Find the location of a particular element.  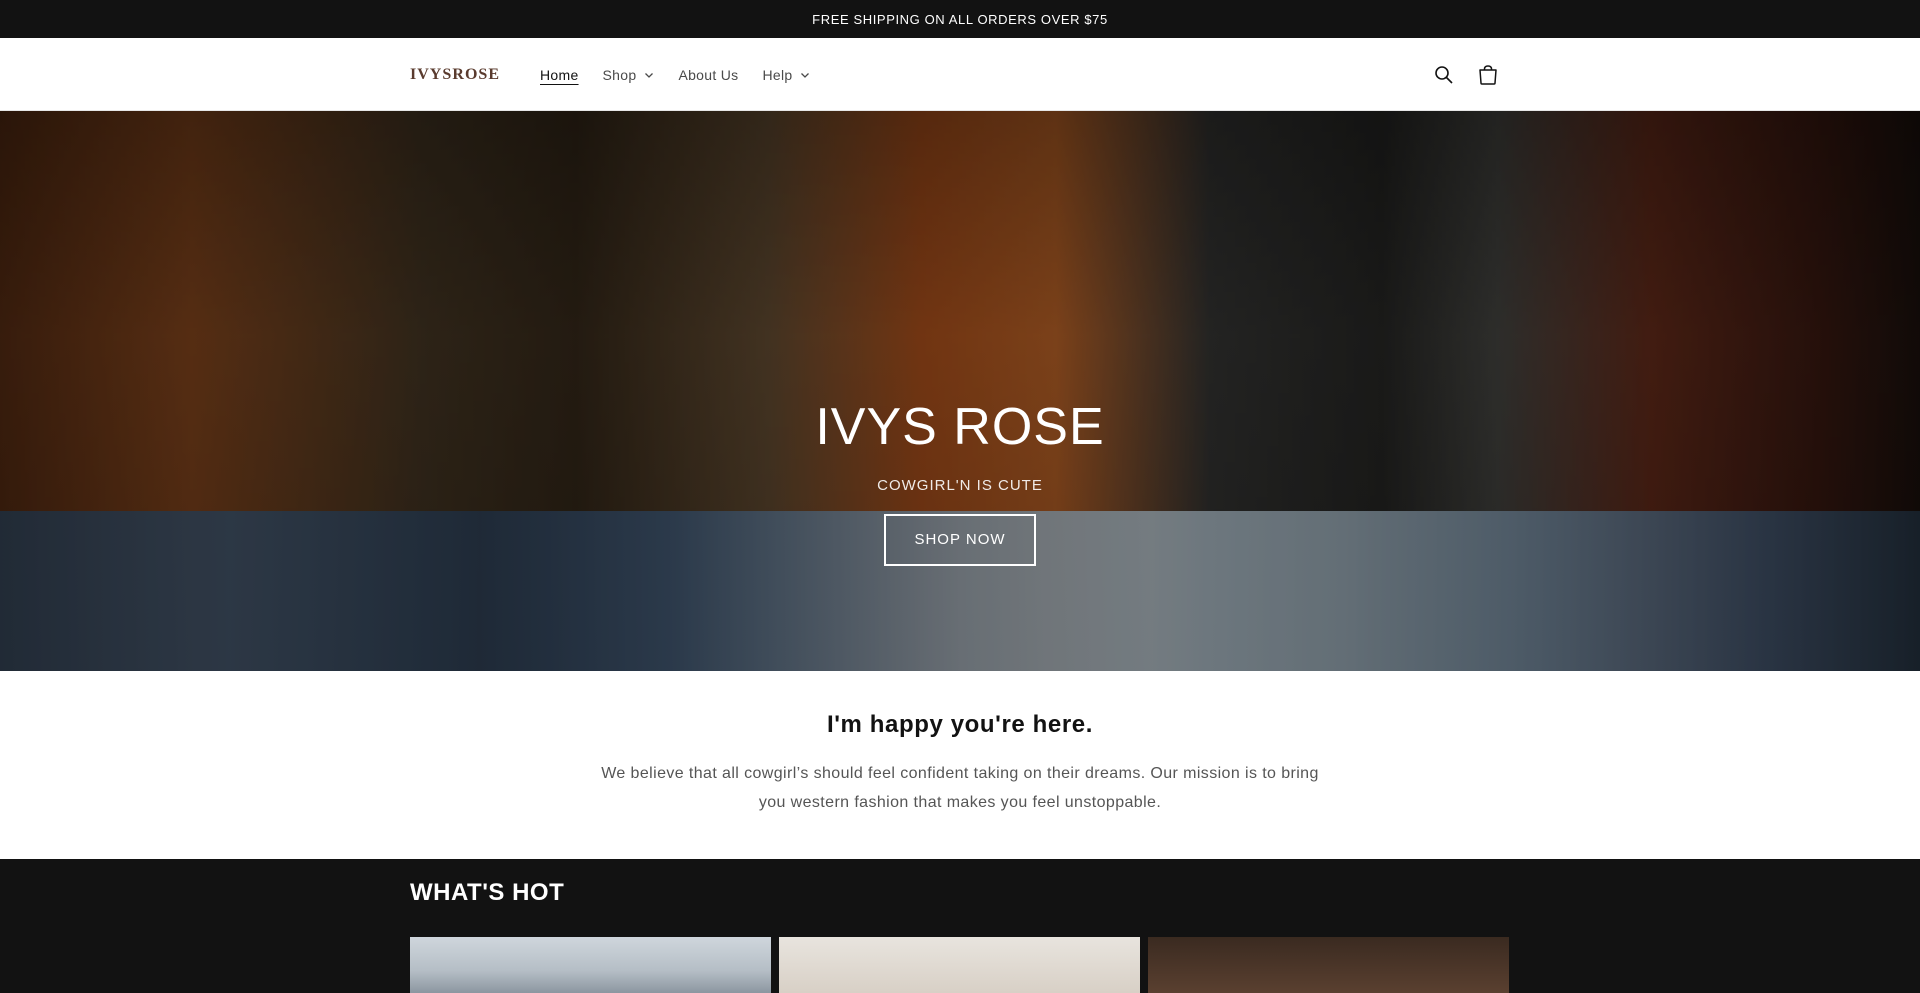

whats-hot-section: WHAT'S HOT is located at coordinates (960, 926).